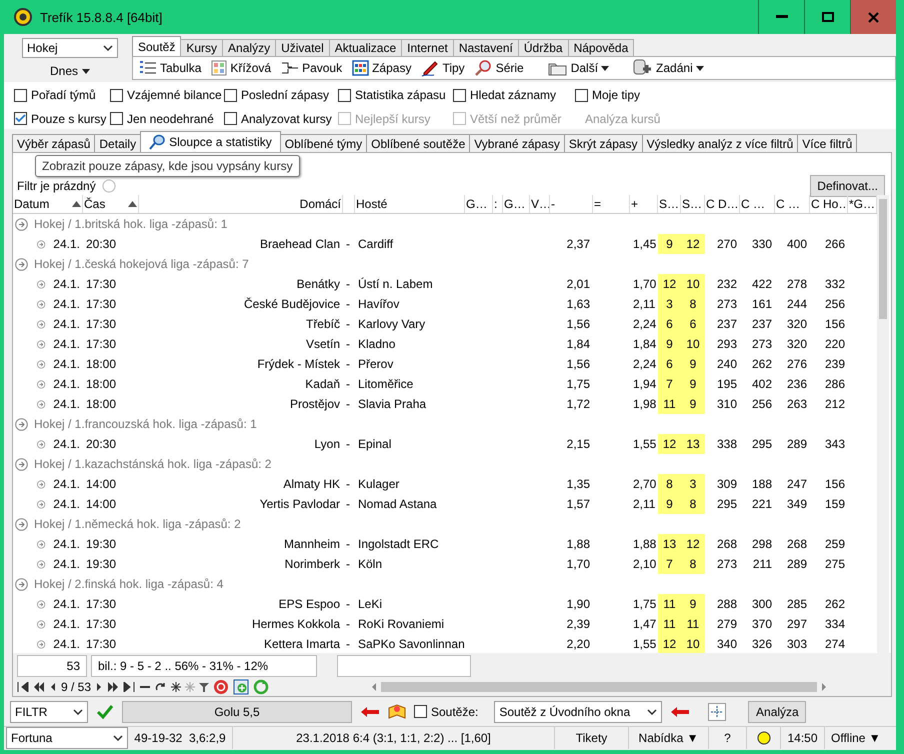 This screenshot has height=754, width=904. I want to click on table-cell: EPS Espoo, so click(309, 604).